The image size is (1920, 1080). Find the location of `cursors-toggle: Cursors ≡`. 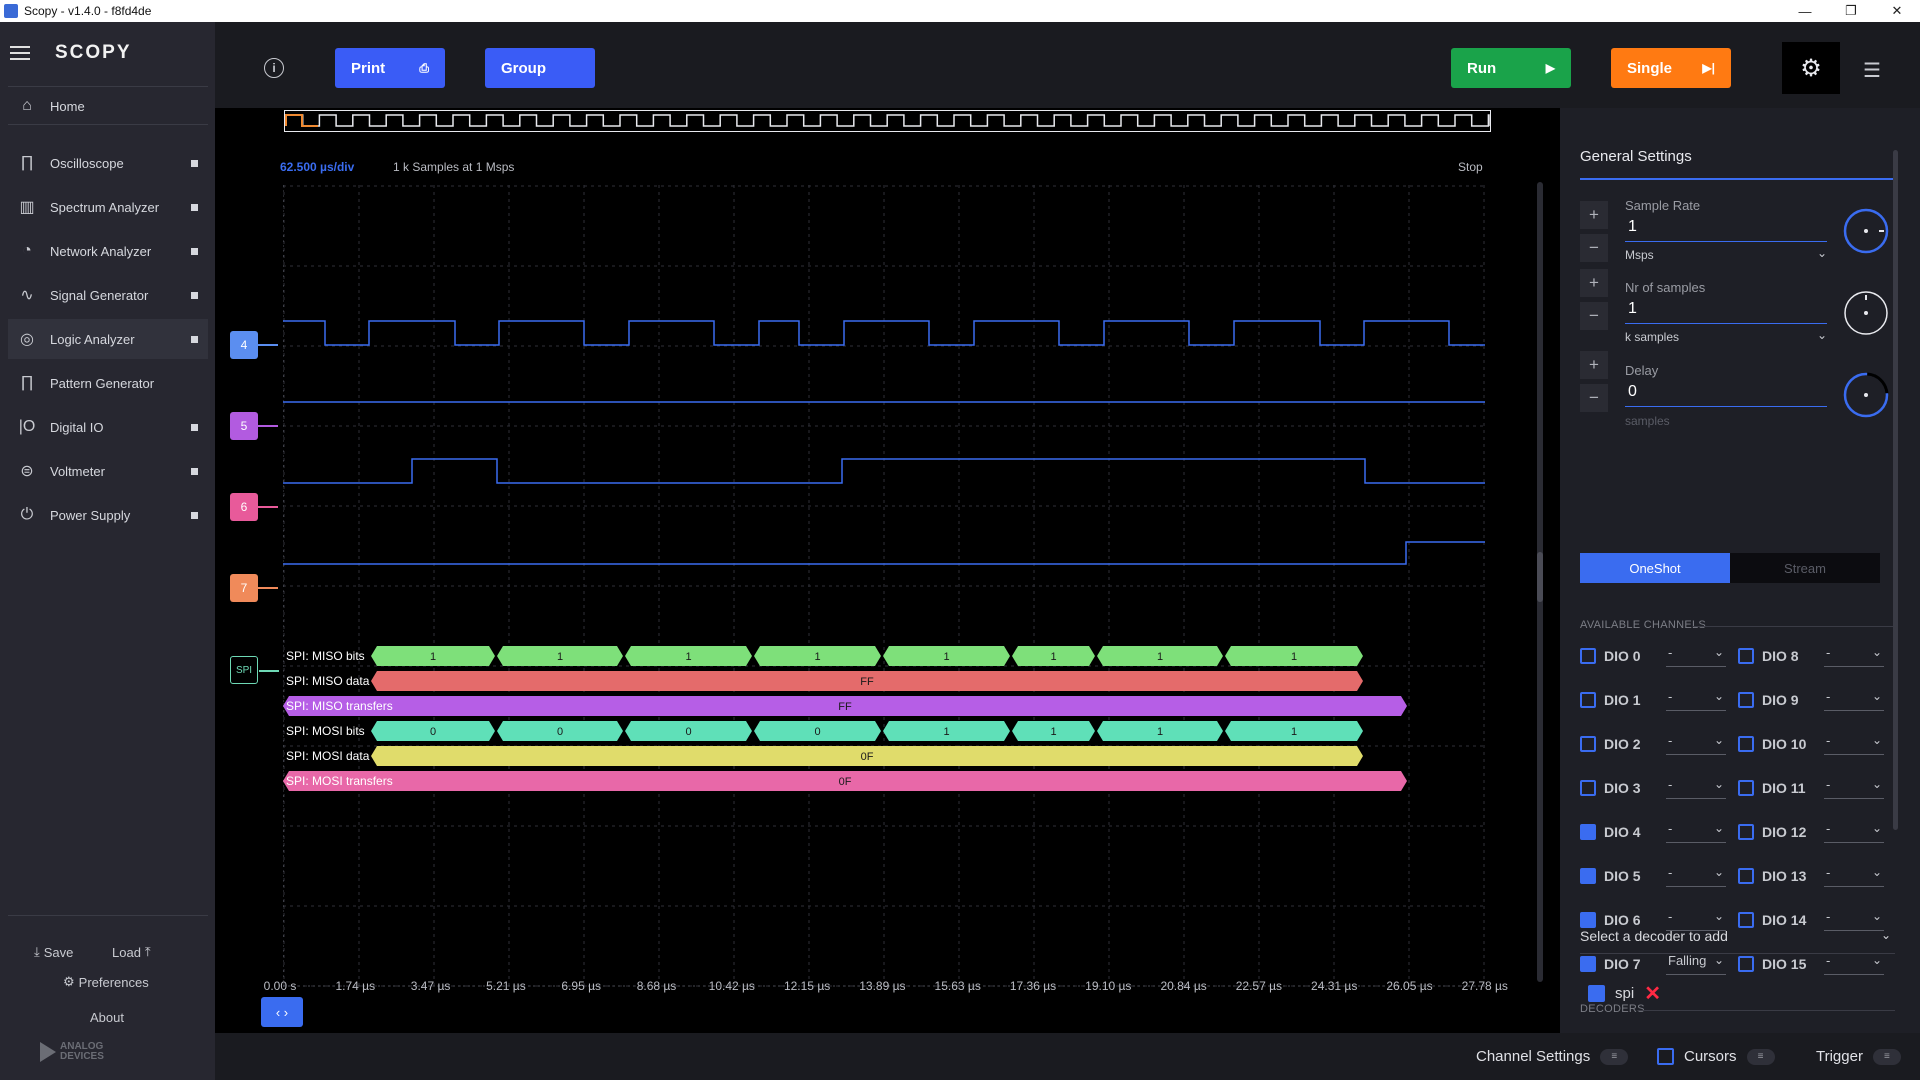

cursors-toggle: Cursors ≡ is located at coordinates (1716, 1056).